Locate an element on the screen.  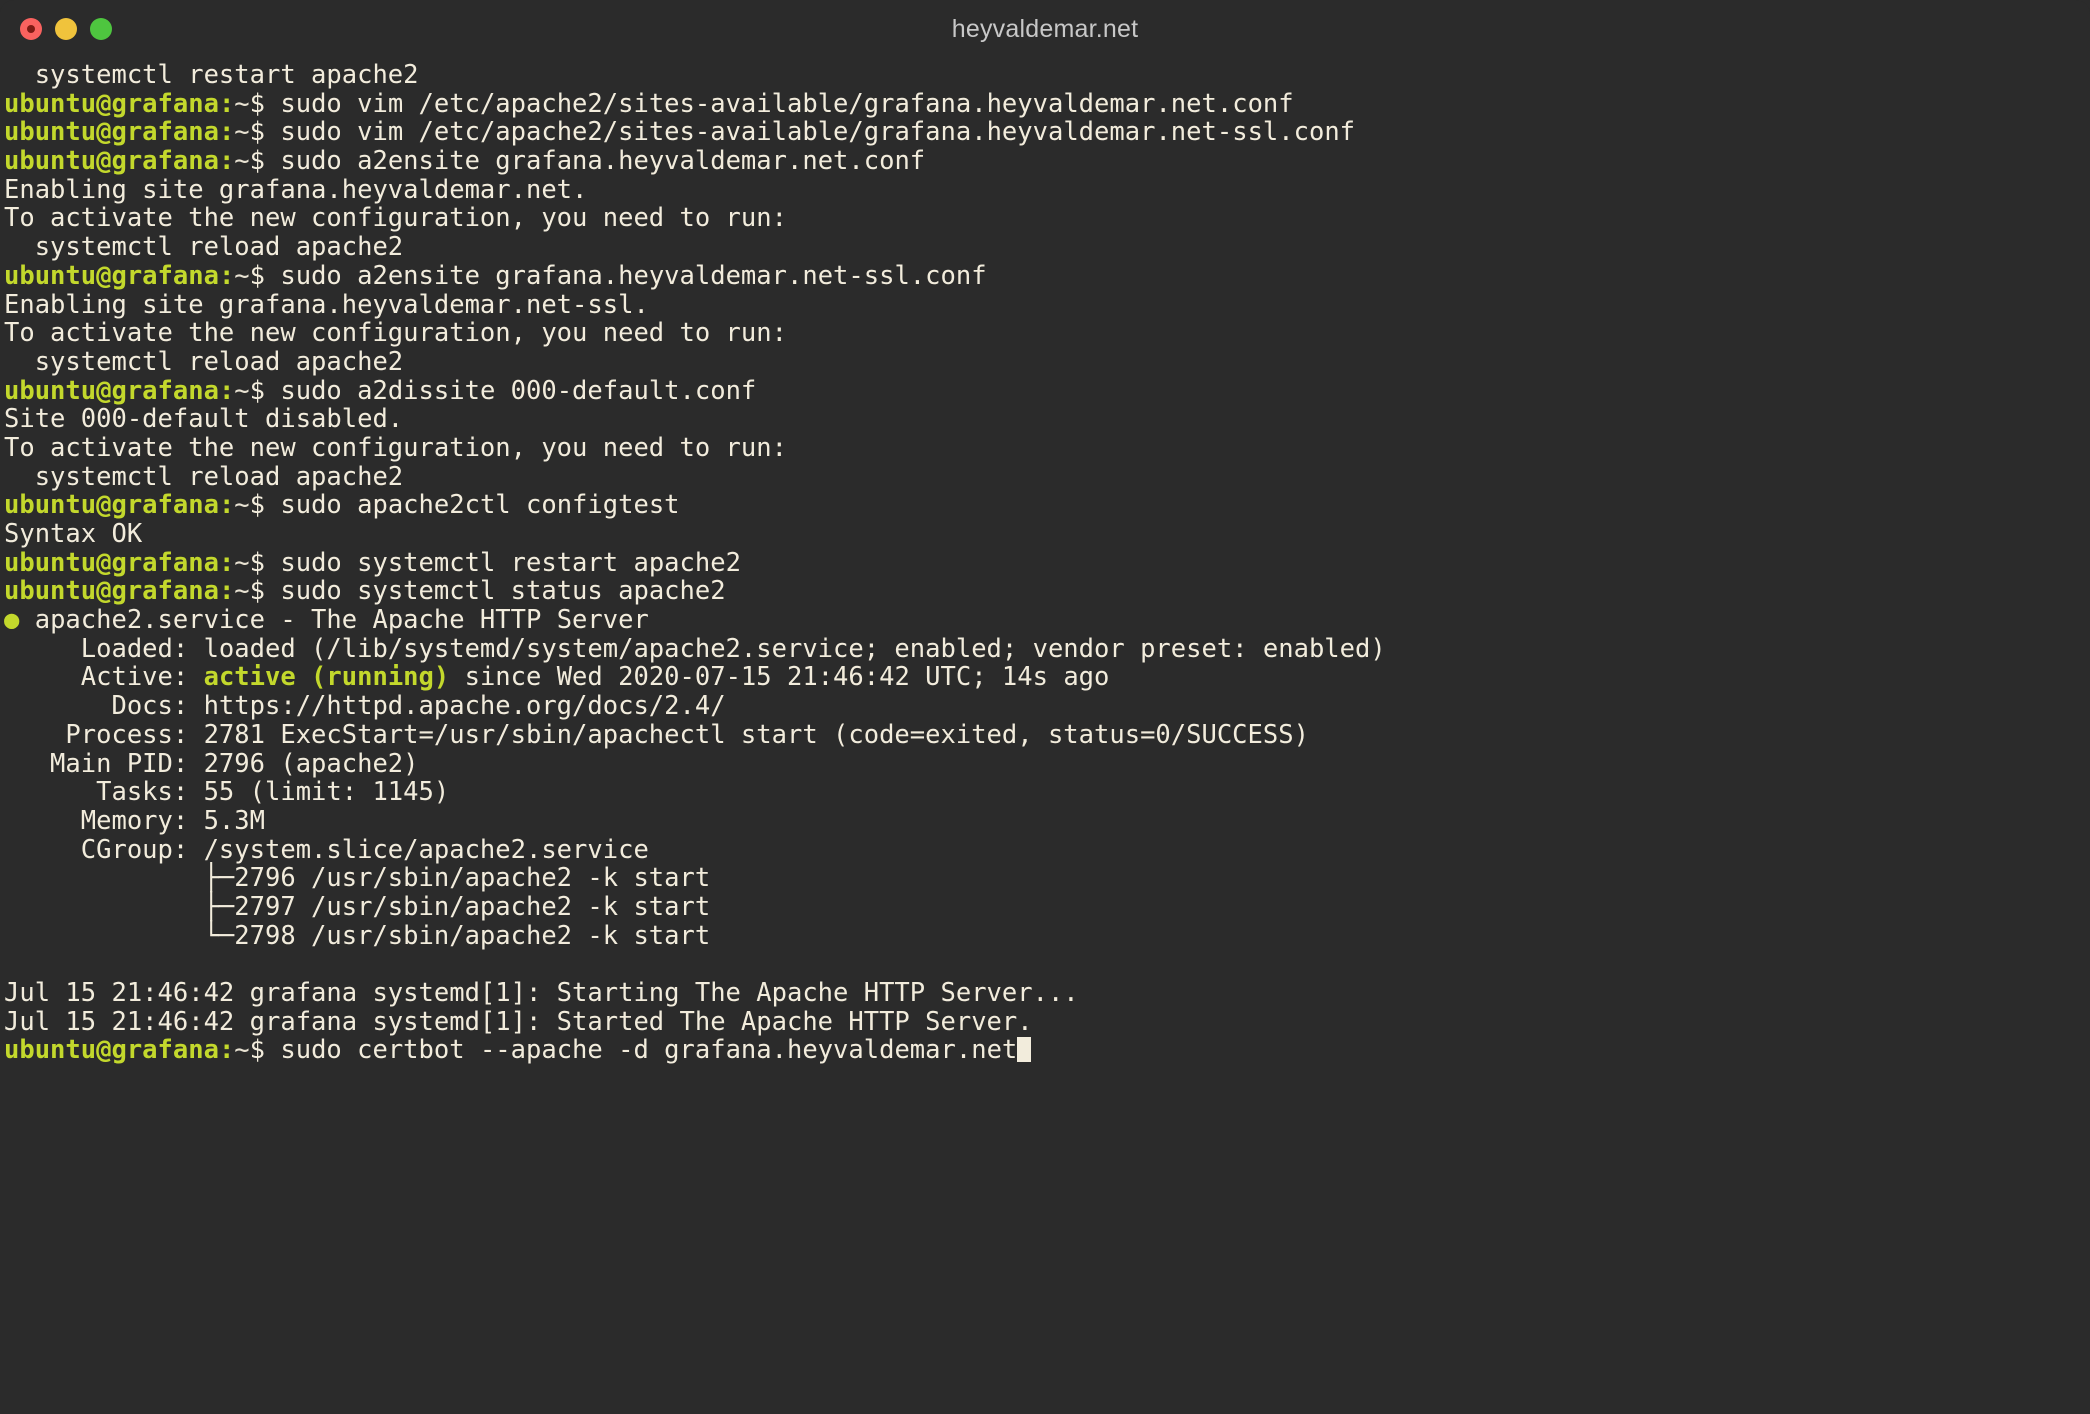
terminal-output-line: Docs: https://httpd.apache.org/docs/2.4/ is located at coordinates (1047, 706).